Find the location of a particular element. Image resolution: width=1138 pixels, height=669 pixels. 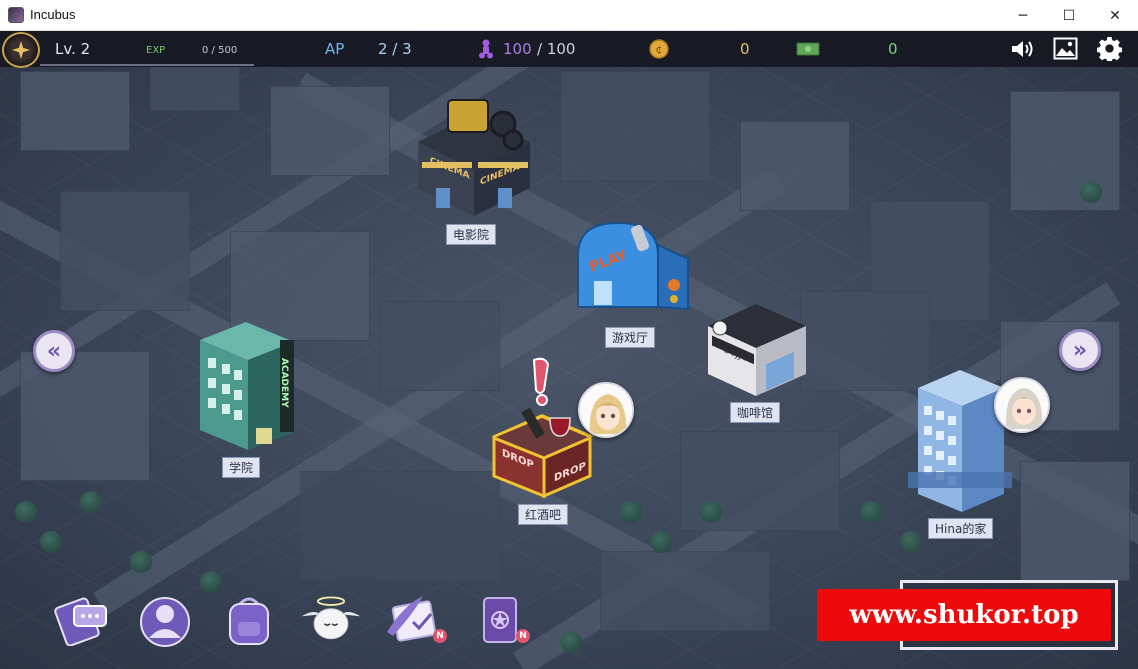

exp-label: EXP is located at coordinates (156, 50).